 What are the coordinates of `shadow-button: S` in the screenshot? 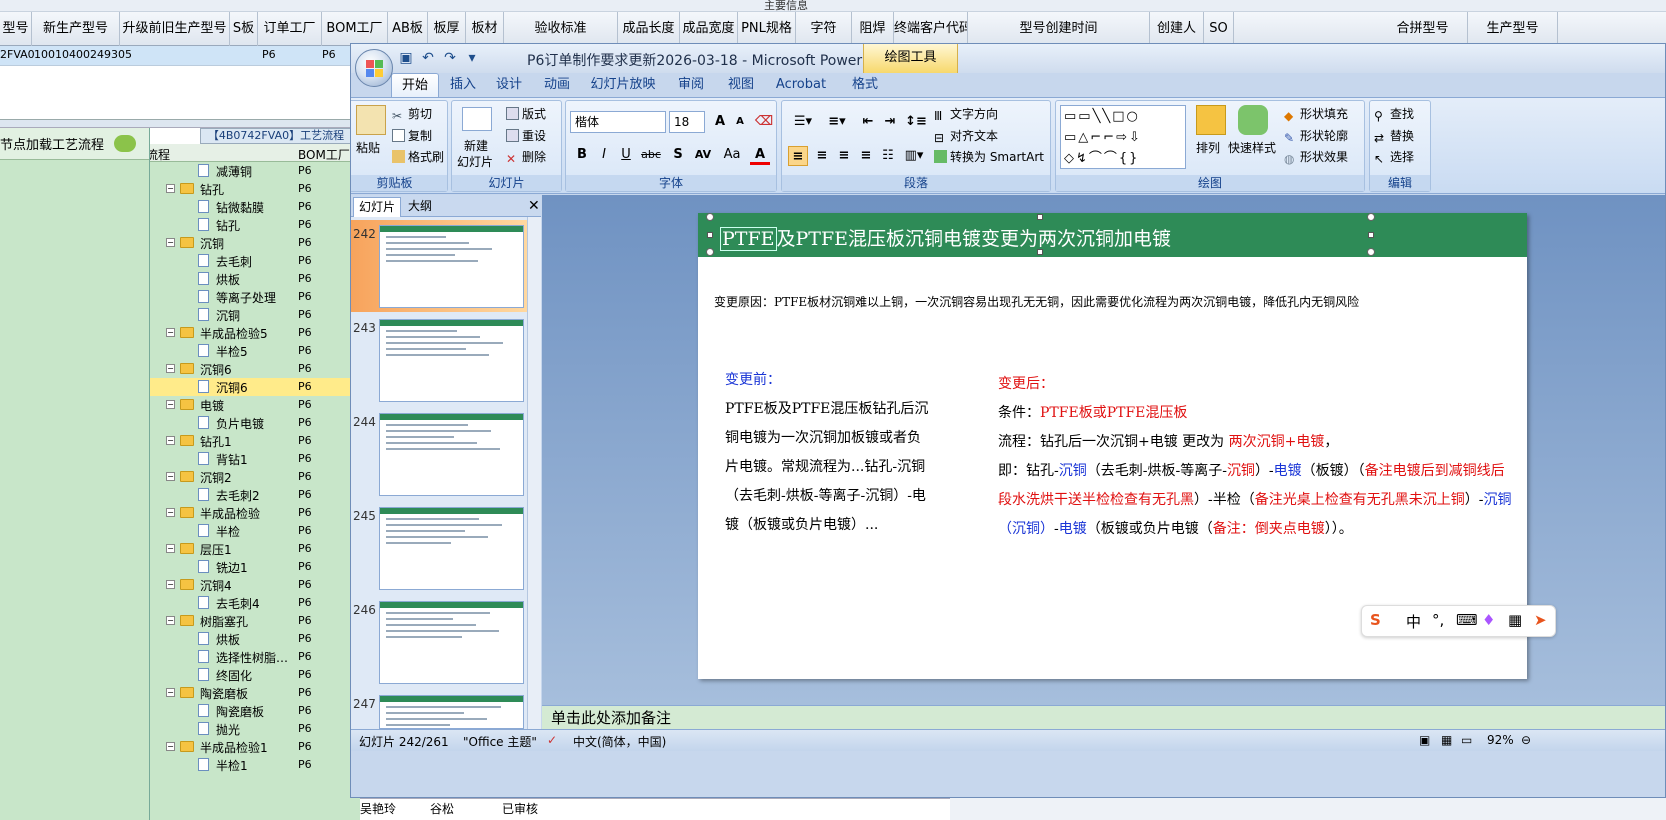 It's located at (678, 155).